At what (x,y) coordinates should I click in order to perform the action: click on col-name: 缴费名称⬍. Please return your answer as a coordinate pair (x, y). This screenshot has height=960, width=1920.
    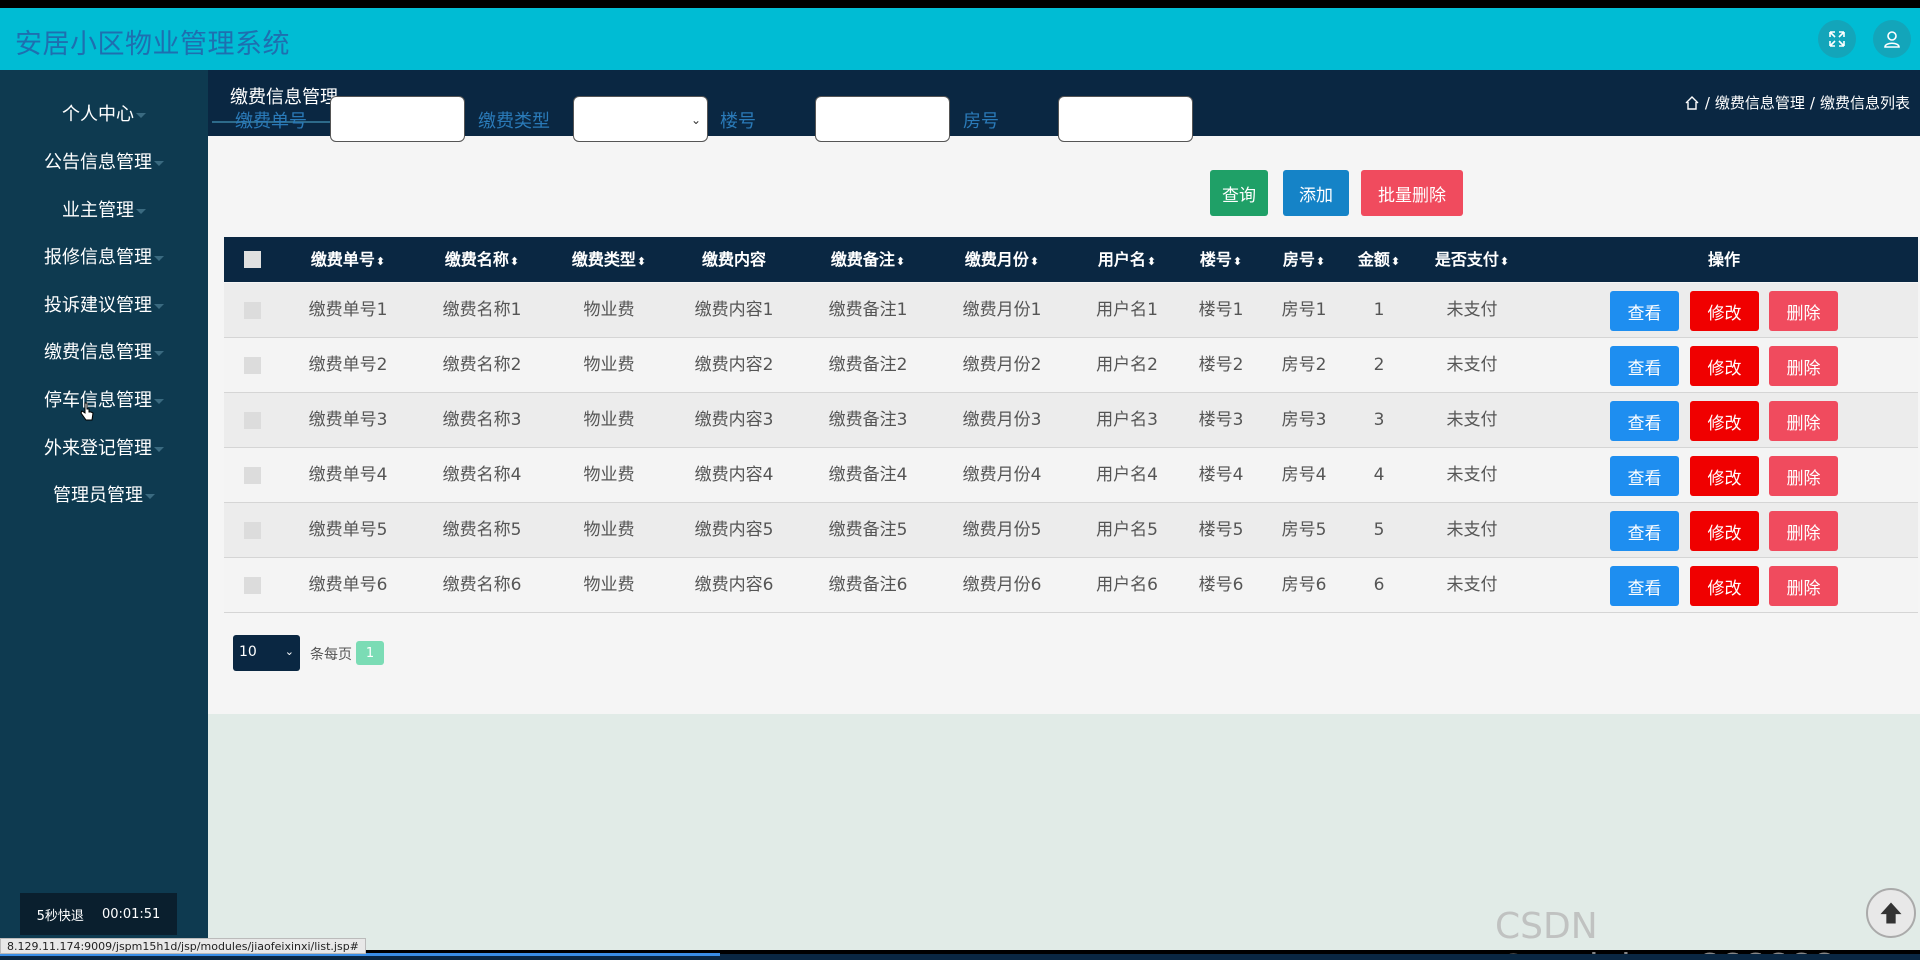
    Looking at the image, I should click on (482, 259).